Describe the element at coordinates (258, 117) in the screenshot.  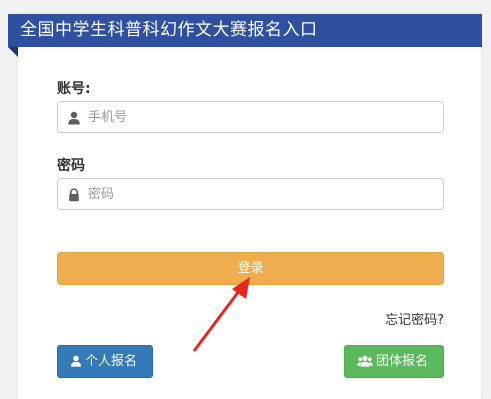
I see `account-input` at that location.